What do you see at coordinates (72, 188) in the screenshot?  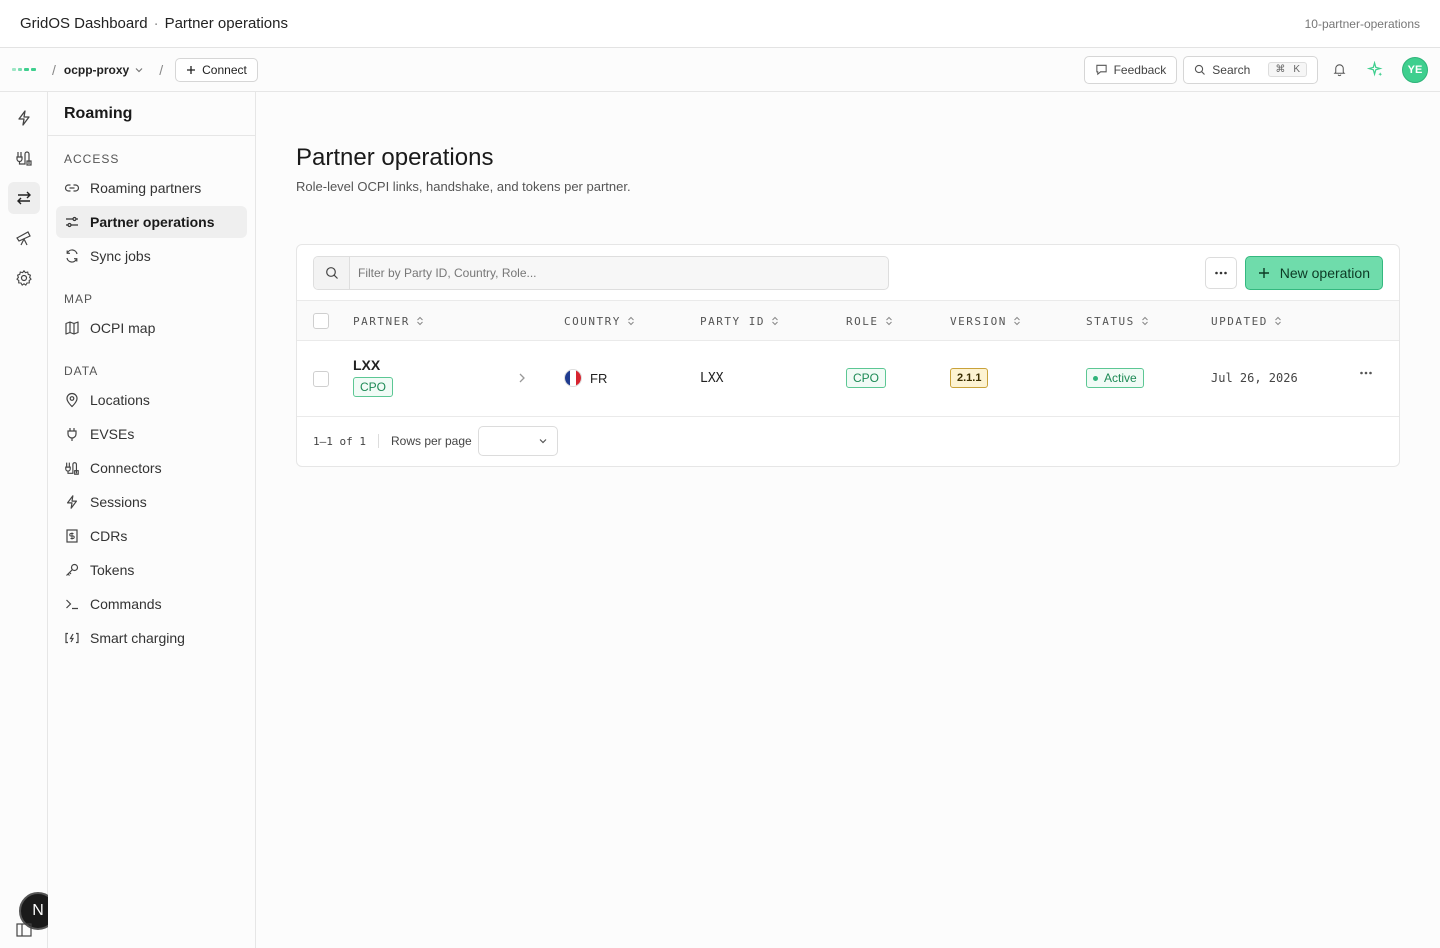 I see `link-icon` at bounding box center [72, 188].